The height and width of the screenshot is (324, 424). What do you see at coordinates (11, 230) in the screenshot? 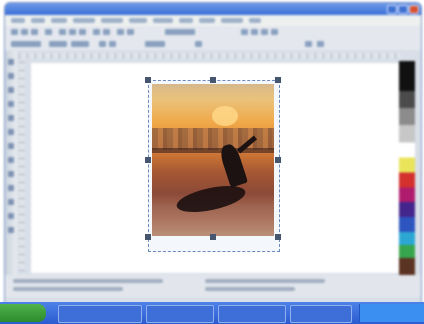
I see `fill-tool-icon` at bounding box center [11, 230].